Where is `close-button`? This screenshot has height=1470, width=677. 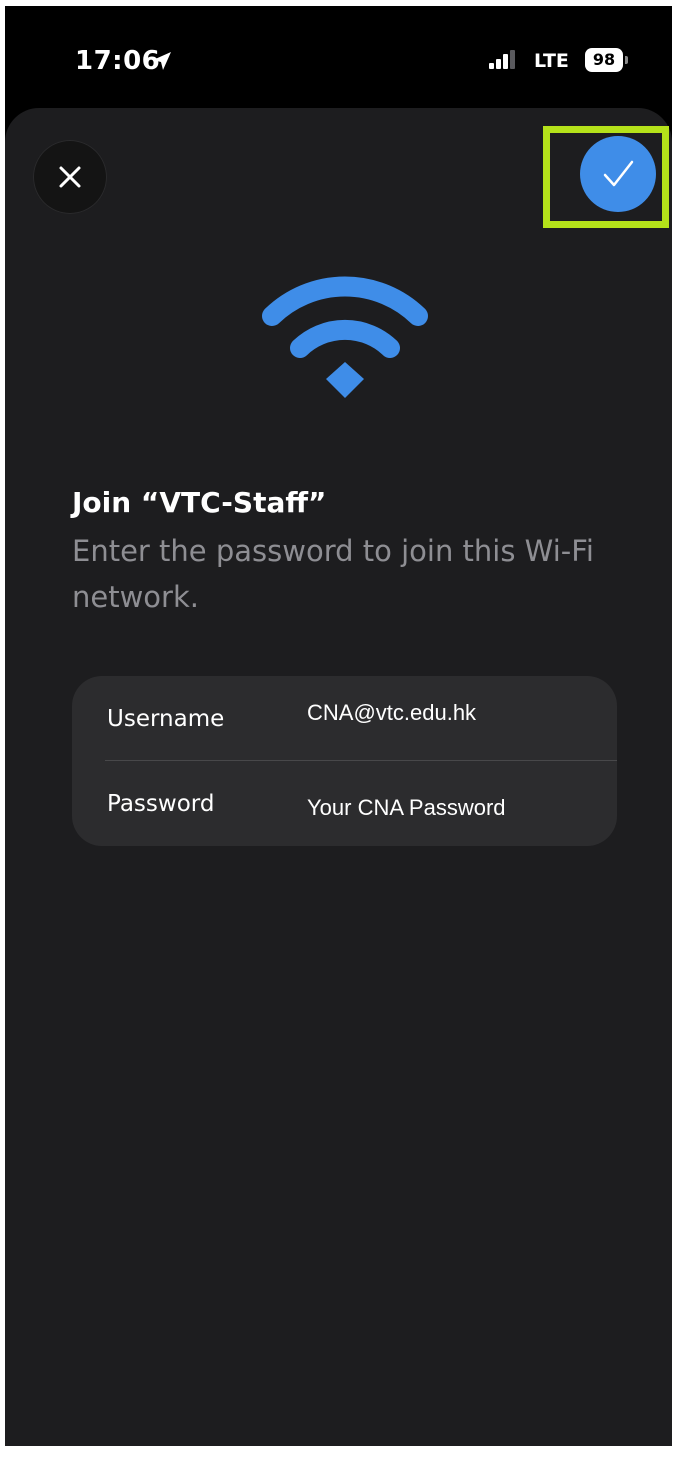 close-button is located at coordinates (70, 177).